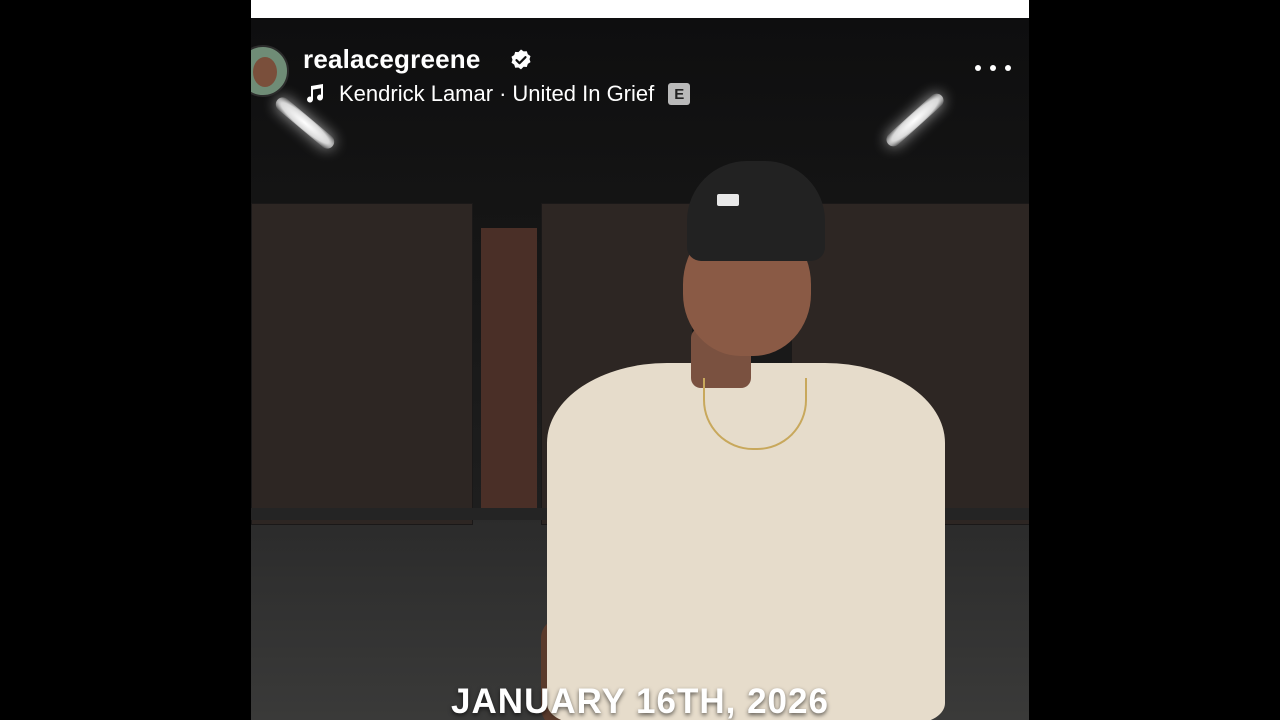  I want to click on avatar, so click(270, 71).